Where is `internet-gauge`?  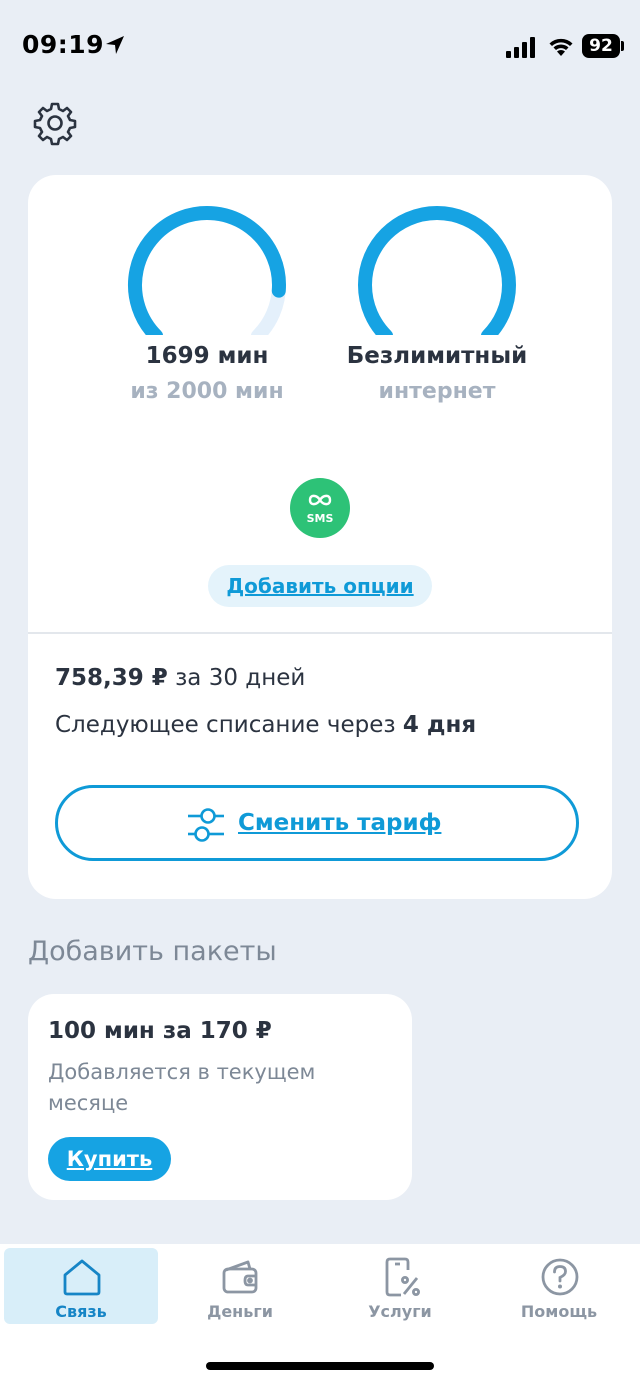 internet-gauge is located at coordinates (437, 270).